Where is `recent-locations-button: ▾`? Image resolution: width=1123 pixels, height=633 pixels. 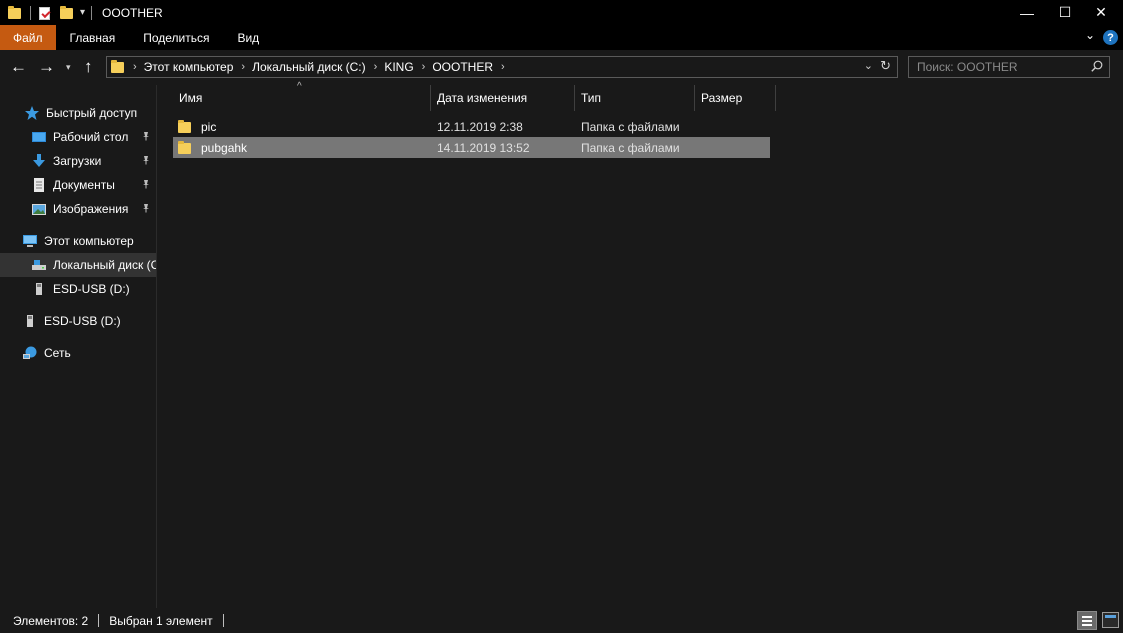 recent-locations-button: ▾ is located at coordinates (68, 67).